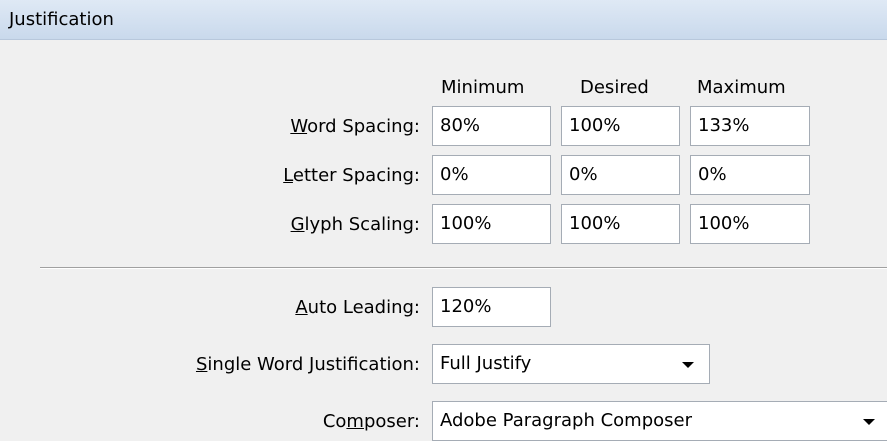  Describe the element at coordinates (463, 268) in the screenshot. I see `section-divider` at that location.